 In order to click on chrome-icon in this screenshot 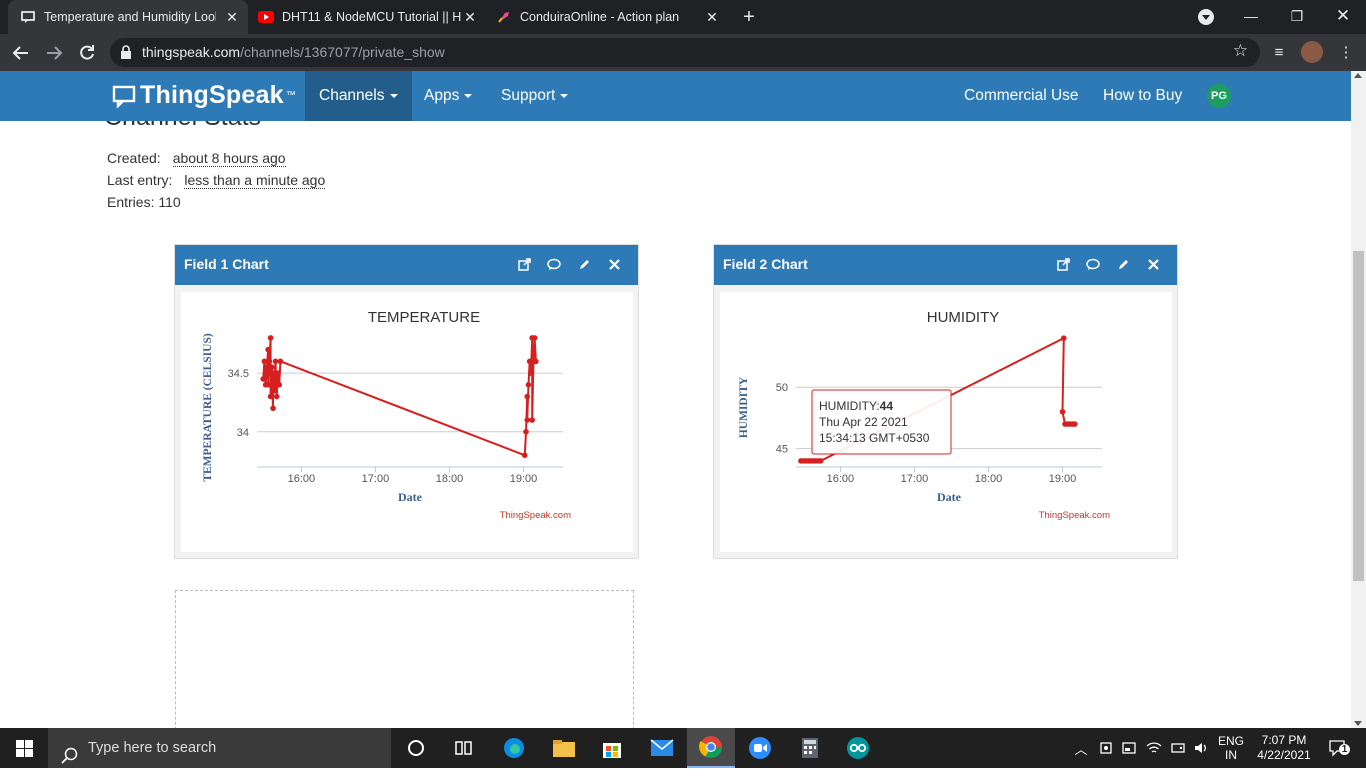, I will do `click(711, 748)`.